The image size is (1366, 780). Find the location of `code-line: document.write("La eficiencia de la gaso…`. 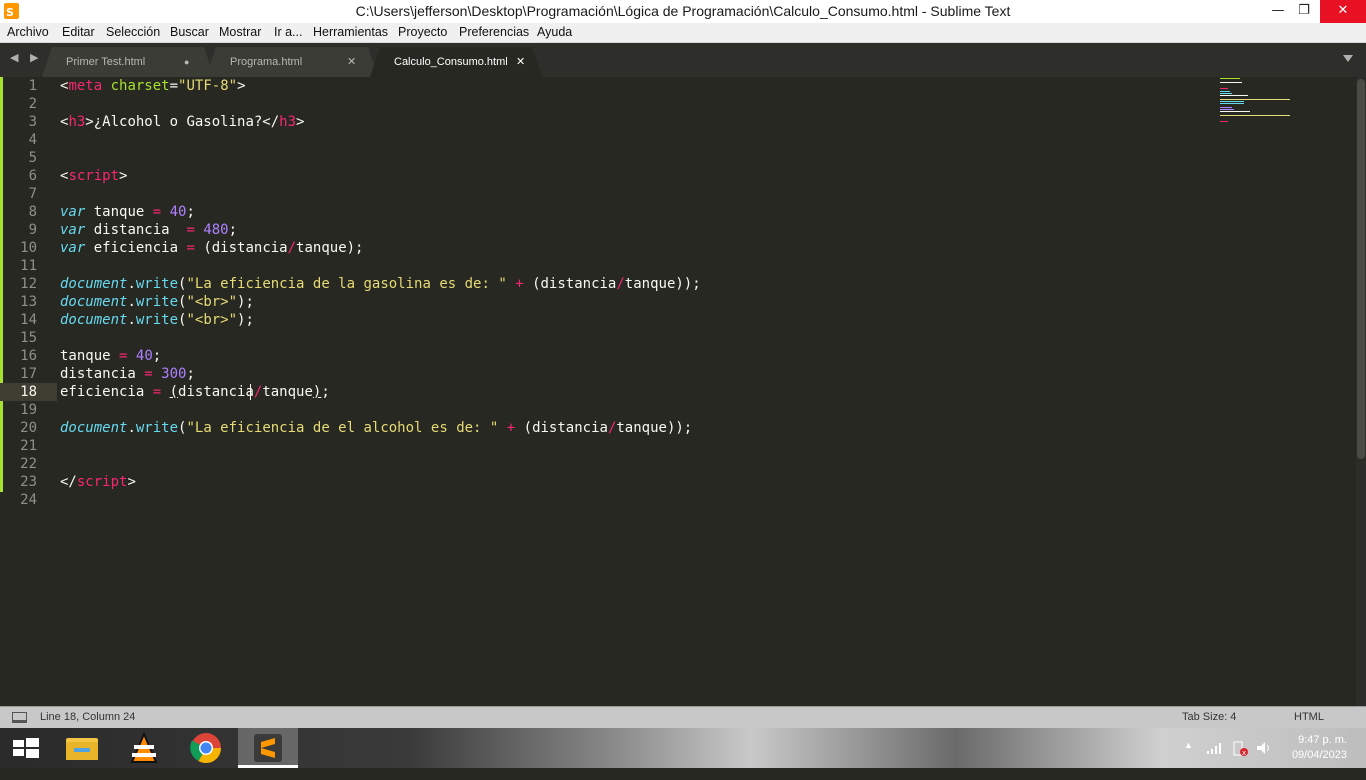

code-line: document.write("La eficiencia de la gaso… is located at coordinates (380, 284).